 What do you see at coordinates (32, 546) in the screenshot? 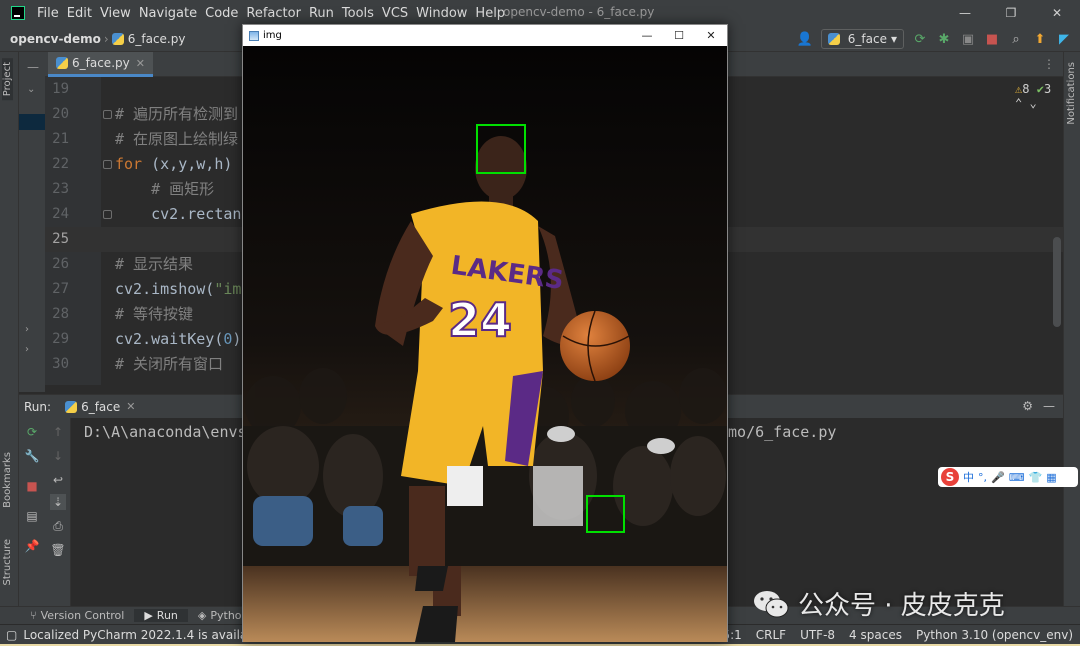
I see `pin-icon: 📌` at bounding box center [32, 546].